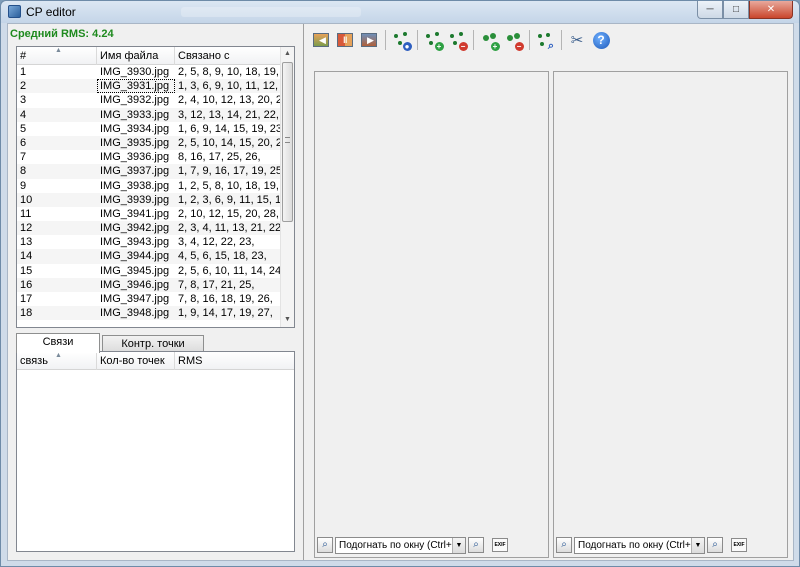 Image resolution: width=800 pixels, height=567 pixels. Describe the element at coordinates (287, 54) in the screenshot. I see `scroll-up-icon: ▲` at that location.